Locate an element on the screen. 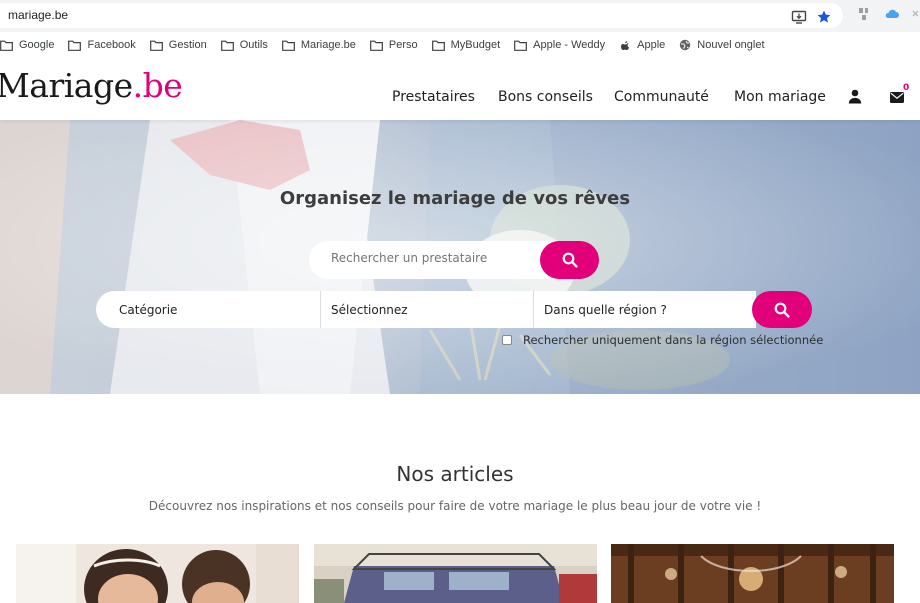 The width and height of the screenshot is (920, 603). hero-title: Organisez le mariage de vos rêves is located at coordinates (455, 198).